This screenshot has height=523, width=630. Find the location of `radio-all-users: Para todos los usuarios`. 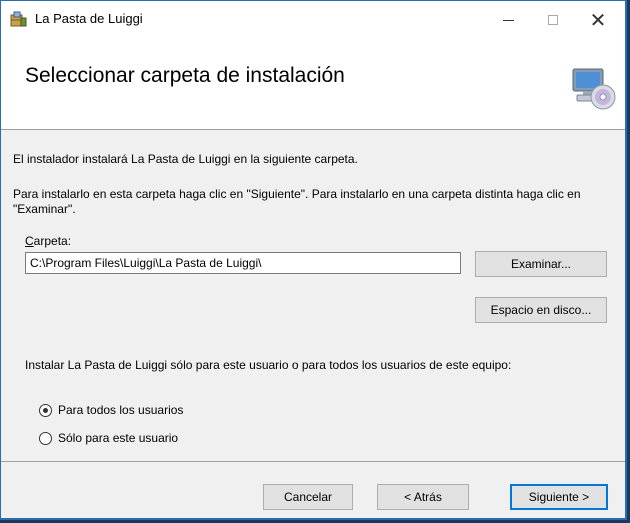

radio-all-users: Para todos los usuarios is located at coordinates (111, 410).